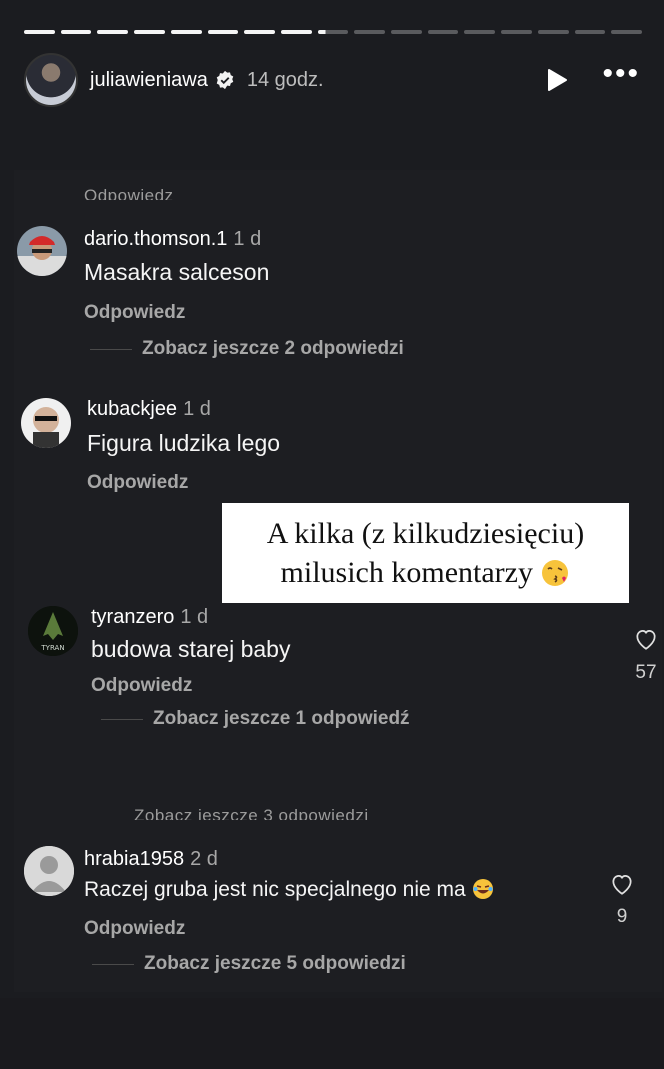 The image size is (664, 1069). What do you see at coordinates (151, 859) in the screenshot?
I see `commenter-username: hrabia1958 2 d` at bounding box center [151, 859].